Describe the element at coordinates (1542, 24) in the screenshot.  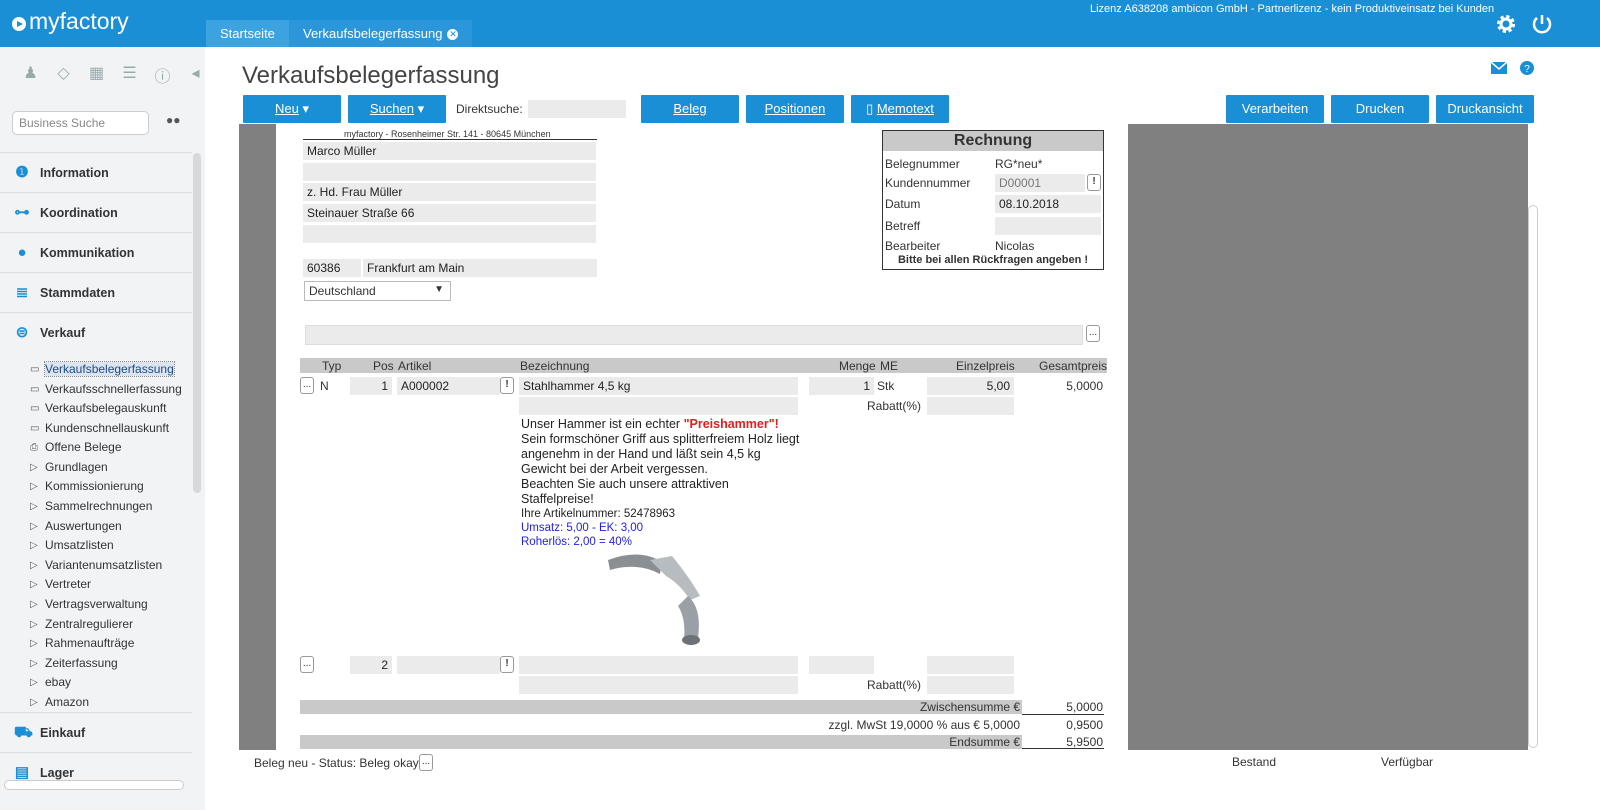
I see `power-icon` at that location.